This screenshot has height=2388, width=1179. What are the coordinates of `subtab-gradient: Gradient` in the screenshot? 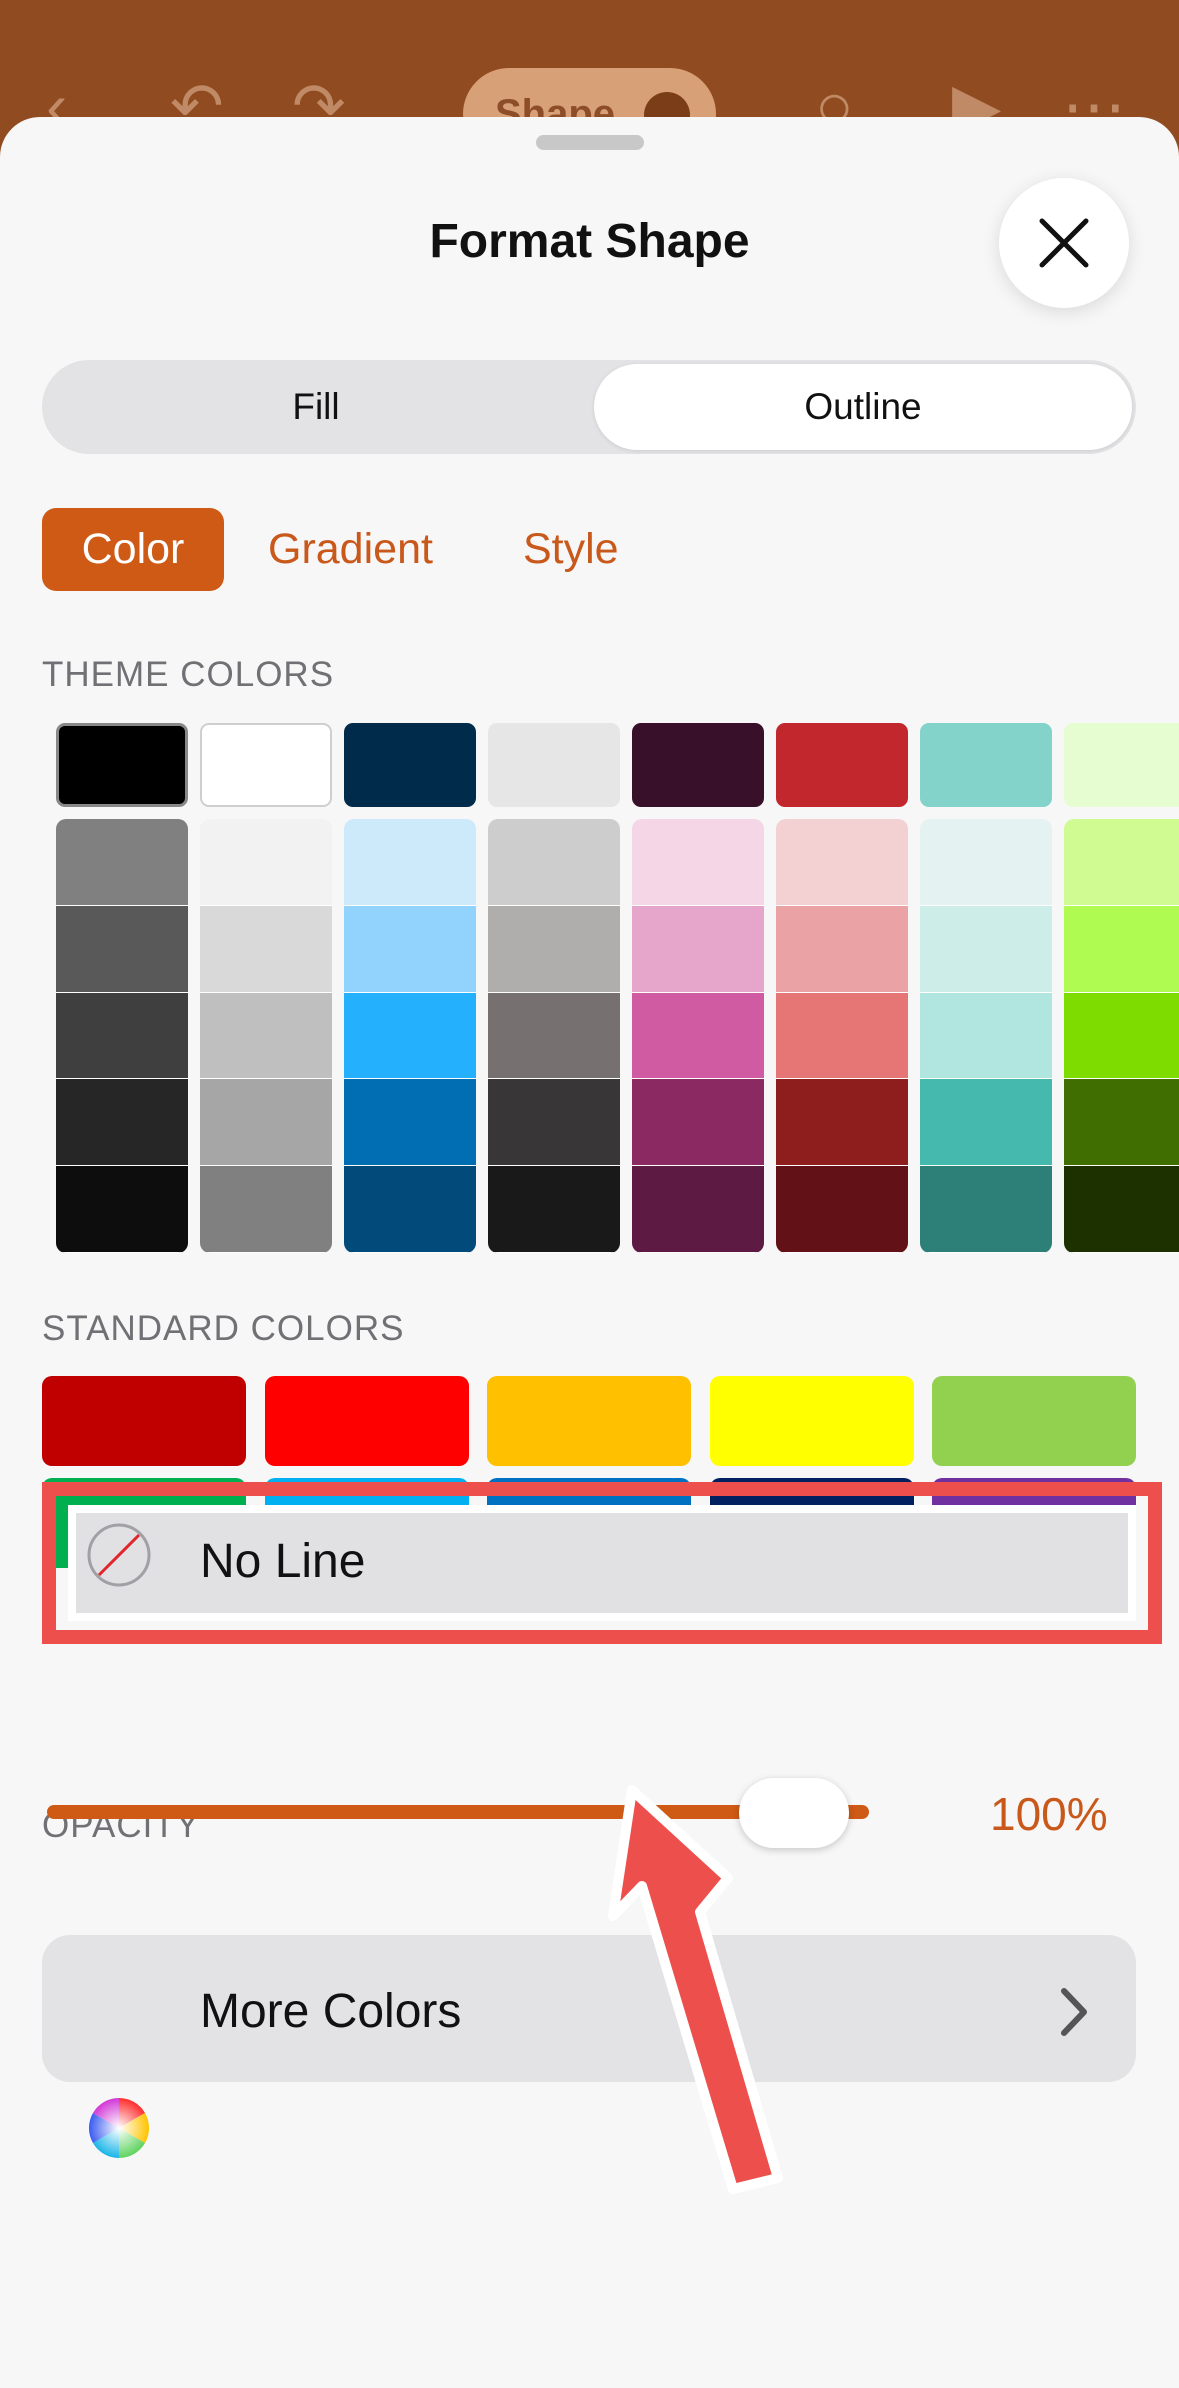 It's located at (350, 549).